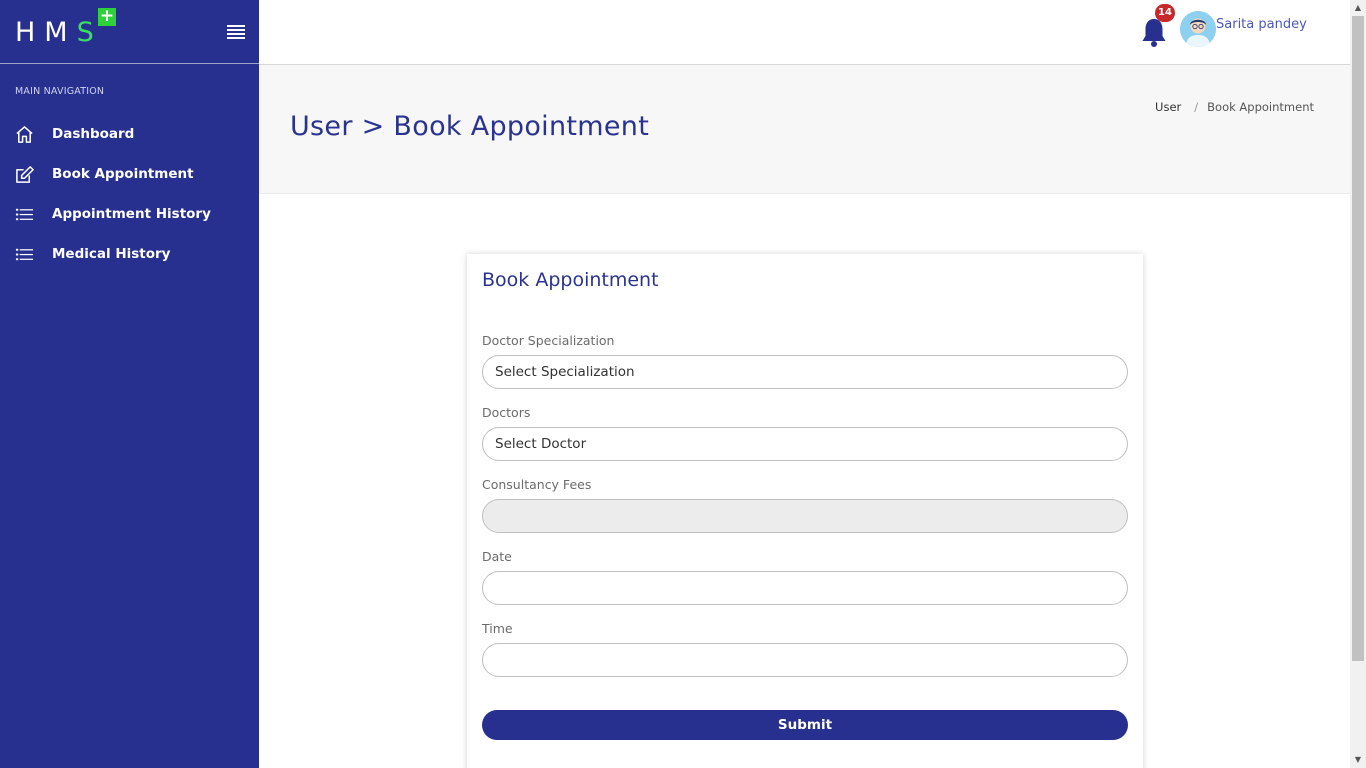 The width and height of the screenshot is (1366, 768). What do you see at coordinates (537, 484) in the screenshot?
I see `fees-label: Consultancy Fees` at bounding box center [537, 484].